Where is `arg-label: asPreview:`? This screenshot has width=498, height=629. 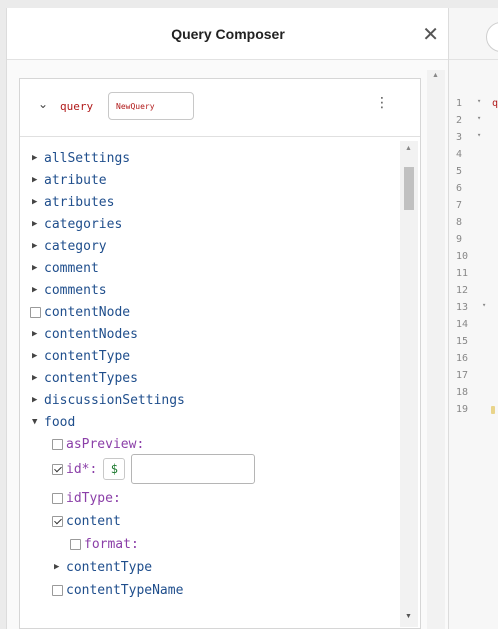
arg-label: asPreview: is located at coordinates (105, 444).